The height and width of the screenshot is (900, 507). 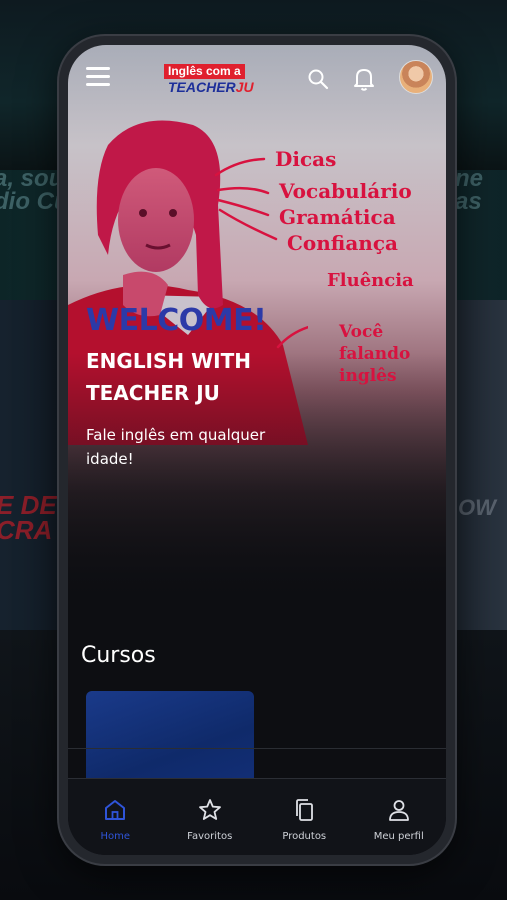 I want to click on home-icon, so click(x=115, y=810).